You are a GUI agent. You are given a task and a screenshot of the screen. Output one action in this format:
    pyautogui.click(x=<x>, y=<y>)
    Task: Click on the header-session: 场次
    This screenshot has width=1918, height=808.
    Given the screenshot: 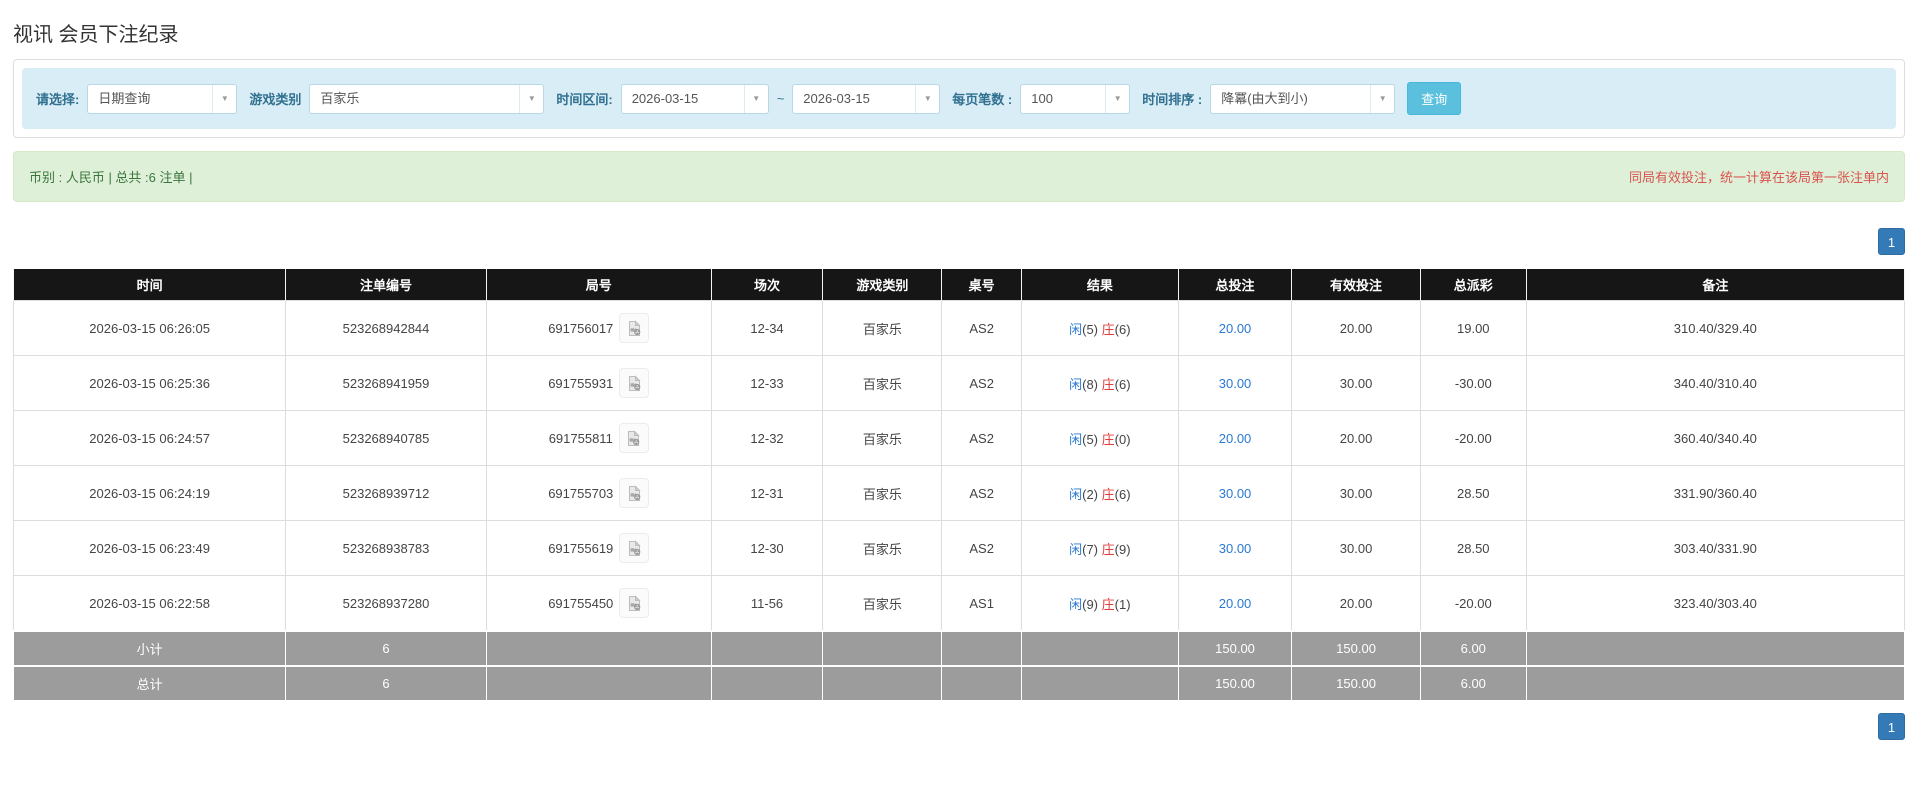 What is the action you would take?
    pyautogui.click(x=767, y=285)
    